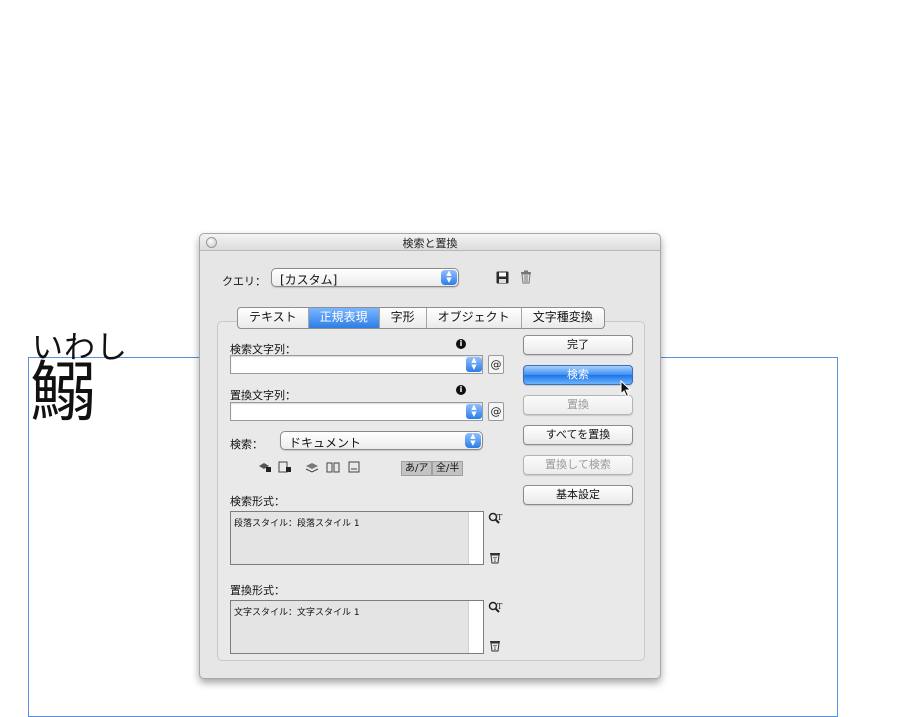 Image resolution: width=897 pixels, height=717 pixels. Describe the element at coordinates (246, 444) in the screenshot. I see `search-scope-label: 検索：` at that location.